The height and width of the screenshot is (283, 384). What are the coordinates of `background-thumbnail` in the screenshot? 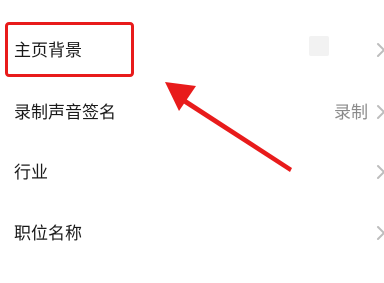 It's located at (319, 46).